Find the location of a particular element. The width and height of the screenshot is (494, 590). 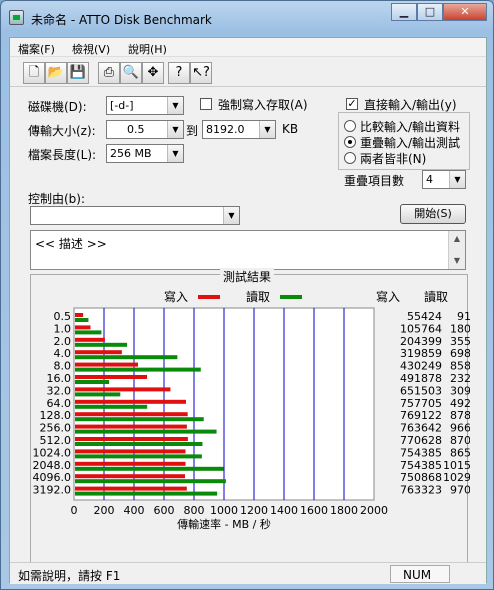

write-value: 750868 is located at coordinates (421, 477).